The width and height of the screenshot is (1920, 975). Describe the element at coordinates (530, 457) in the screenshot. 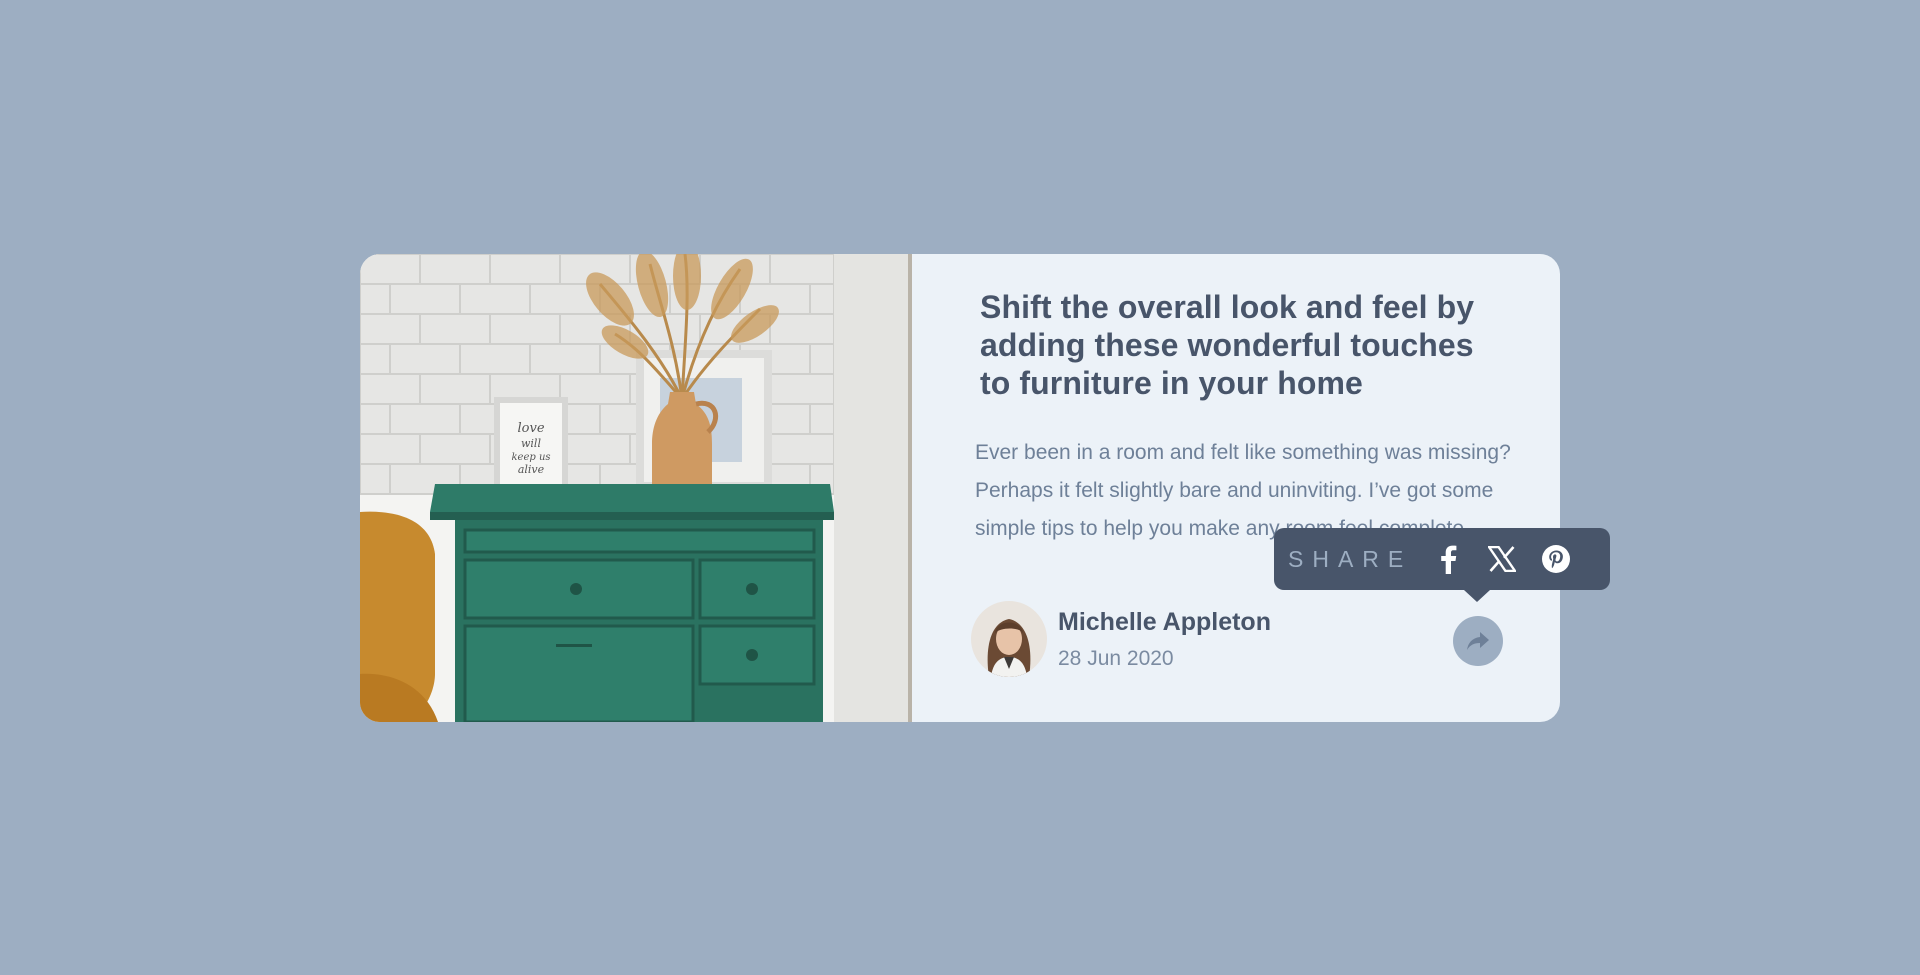

I see `svg-text: keep us` at that location.